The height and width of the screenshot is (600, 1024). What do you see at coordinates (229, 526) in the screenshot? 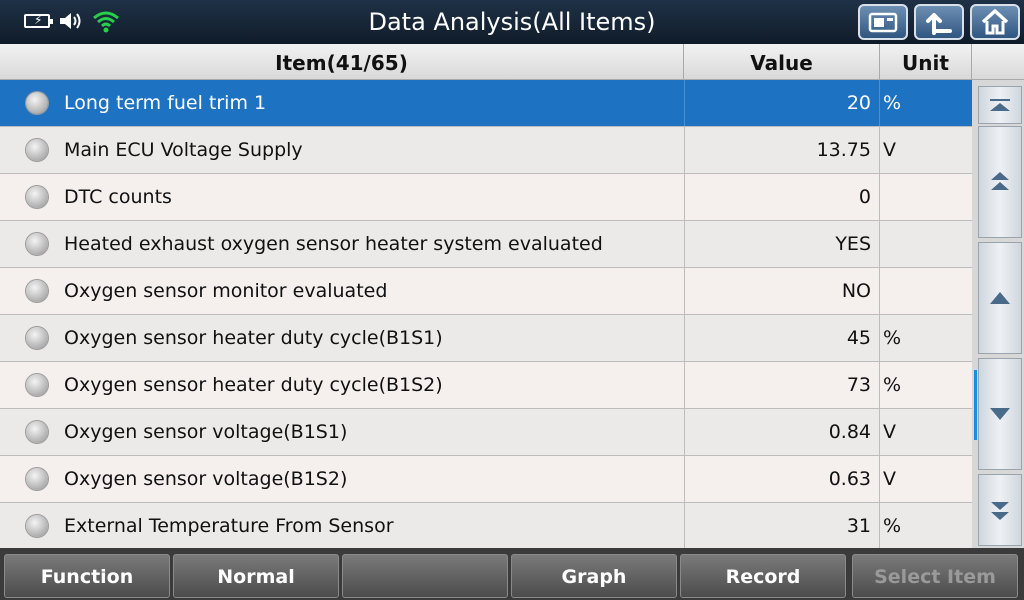
I see `item-name: External Temperature From Sensor` at bounding box center [229, 526].